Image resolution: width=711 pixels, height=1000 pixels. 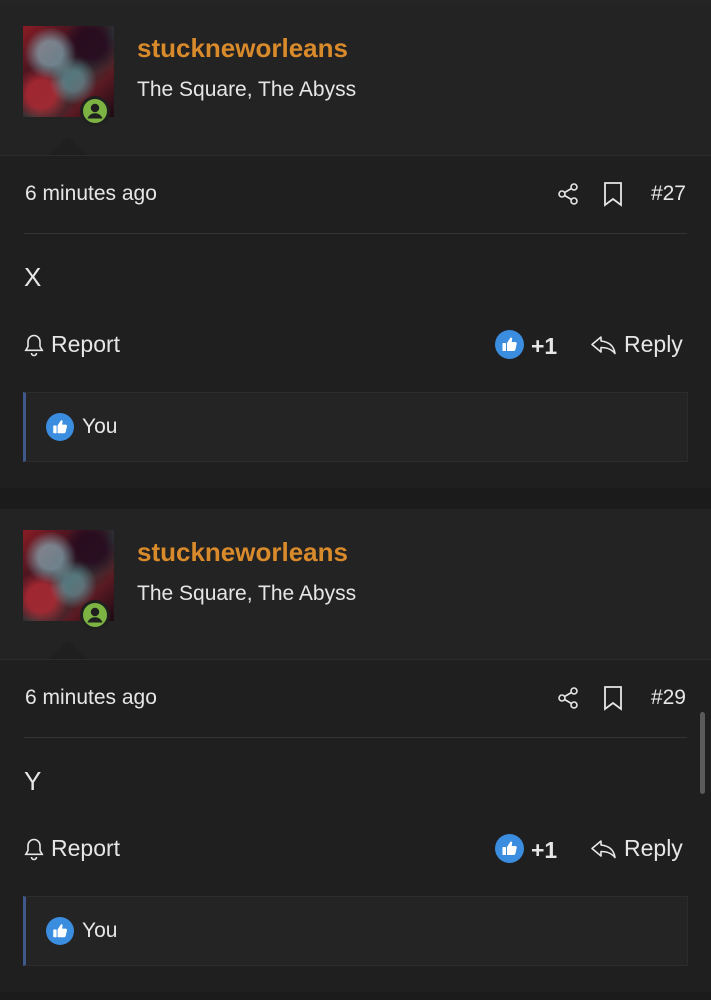 What do you see at coordinates (33, 277) in the screenshot?
I see `post-content: X` at bounding box center [33, 277].